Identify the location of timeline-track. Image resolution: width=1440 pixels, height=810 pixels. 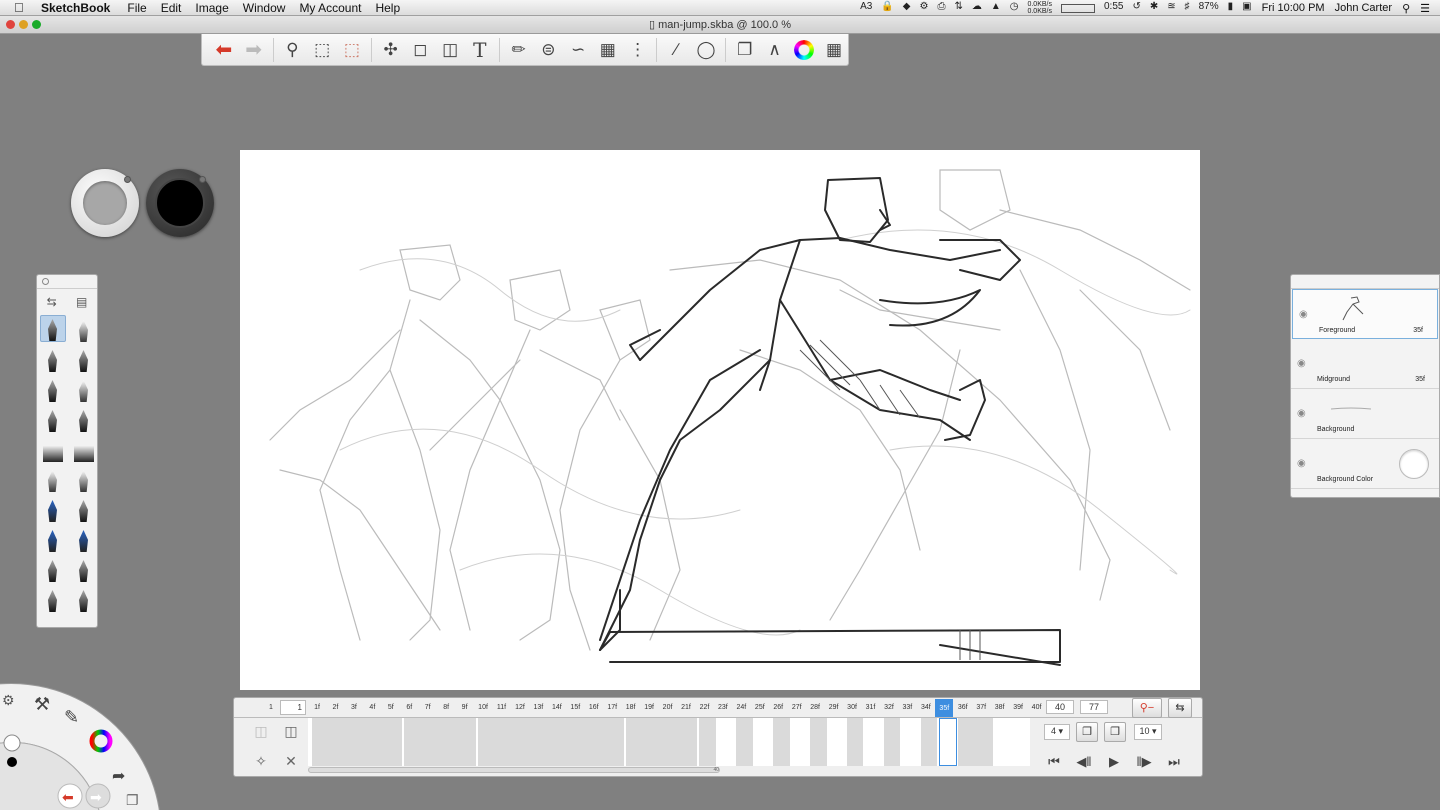
(669, 742).